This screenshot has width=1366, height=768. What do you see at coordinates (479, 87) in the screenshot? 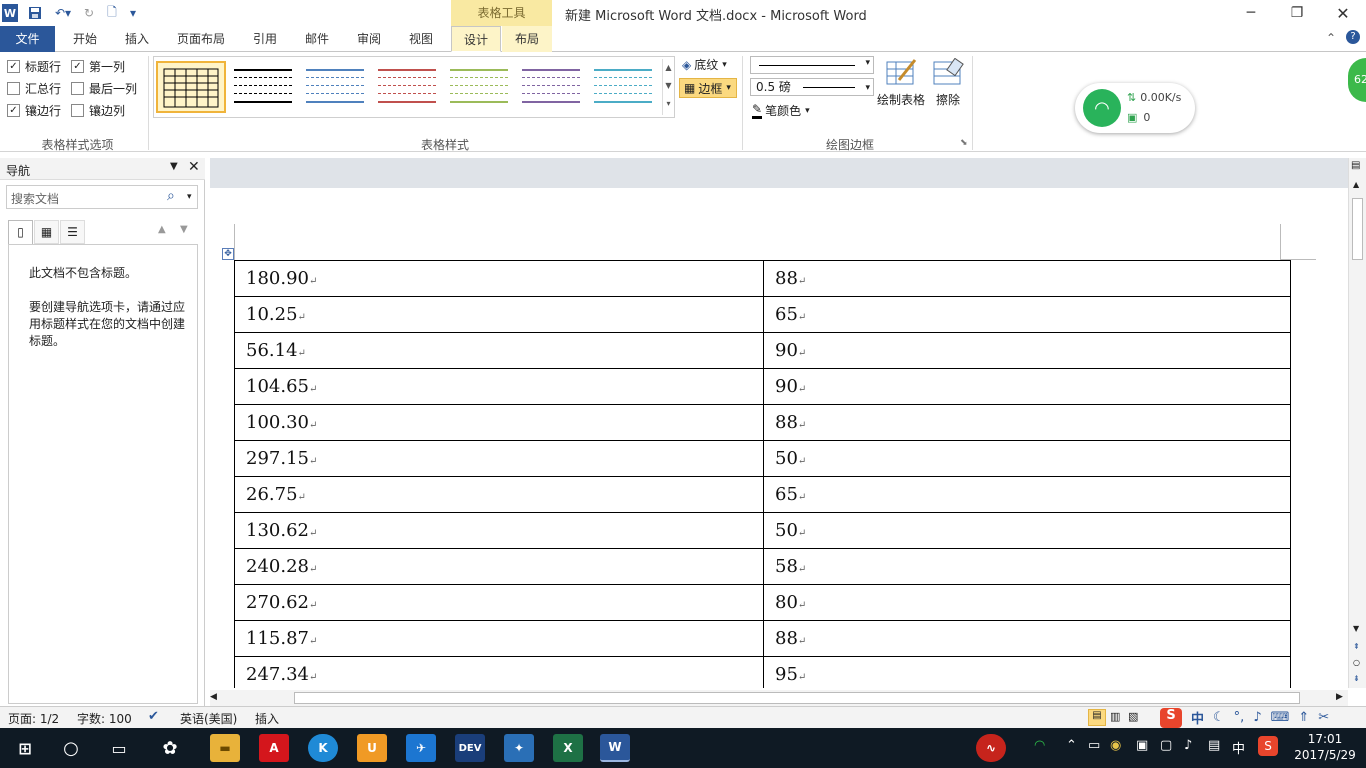
I see `table-style-green` at bounding box center [479, 87].